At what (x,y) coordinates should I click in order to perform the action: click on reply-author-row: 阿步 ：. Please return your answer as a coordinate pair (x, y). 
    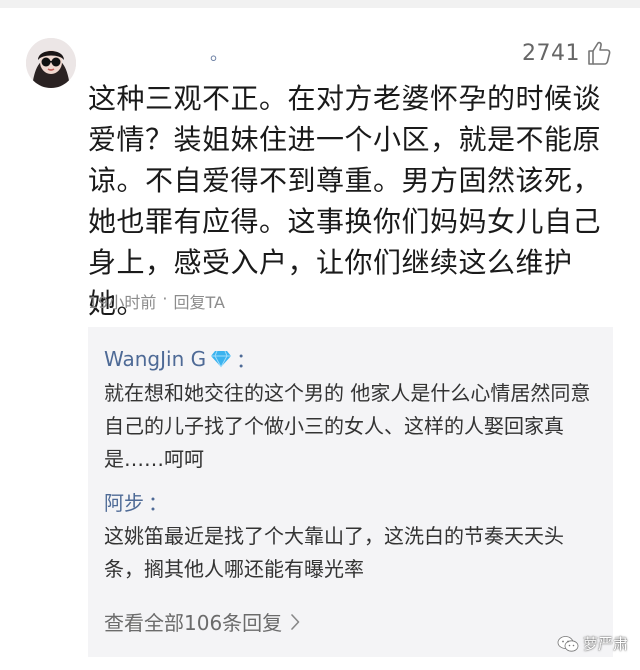
    Looking at the image, I should click on (351, 501).